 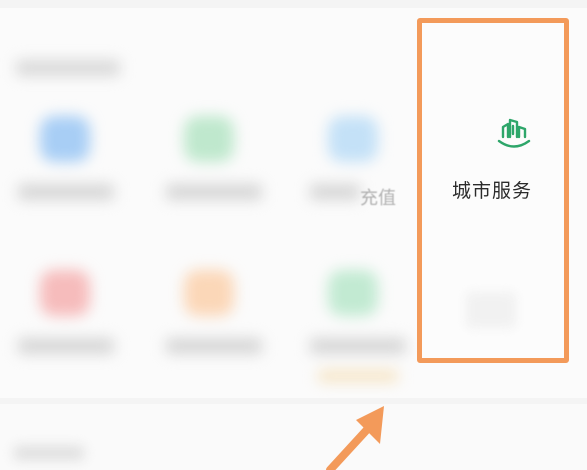 I want to click on arrow-icon, so click(x=355, y=438).